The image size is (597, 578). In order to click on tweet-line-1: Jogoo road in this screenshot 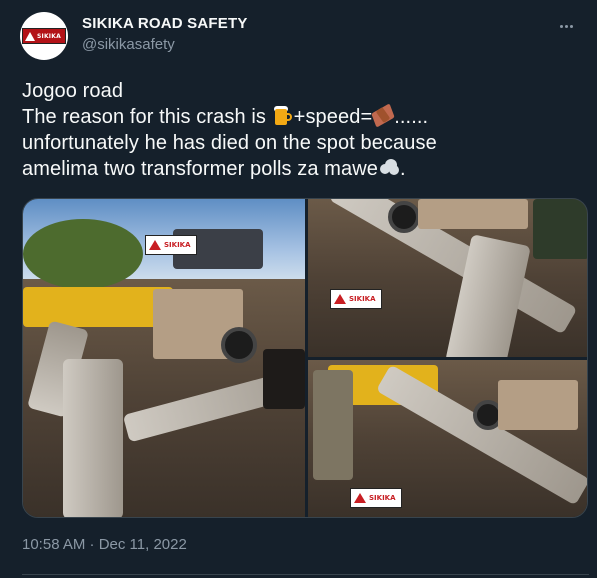, I will do `click(73, 91)`.